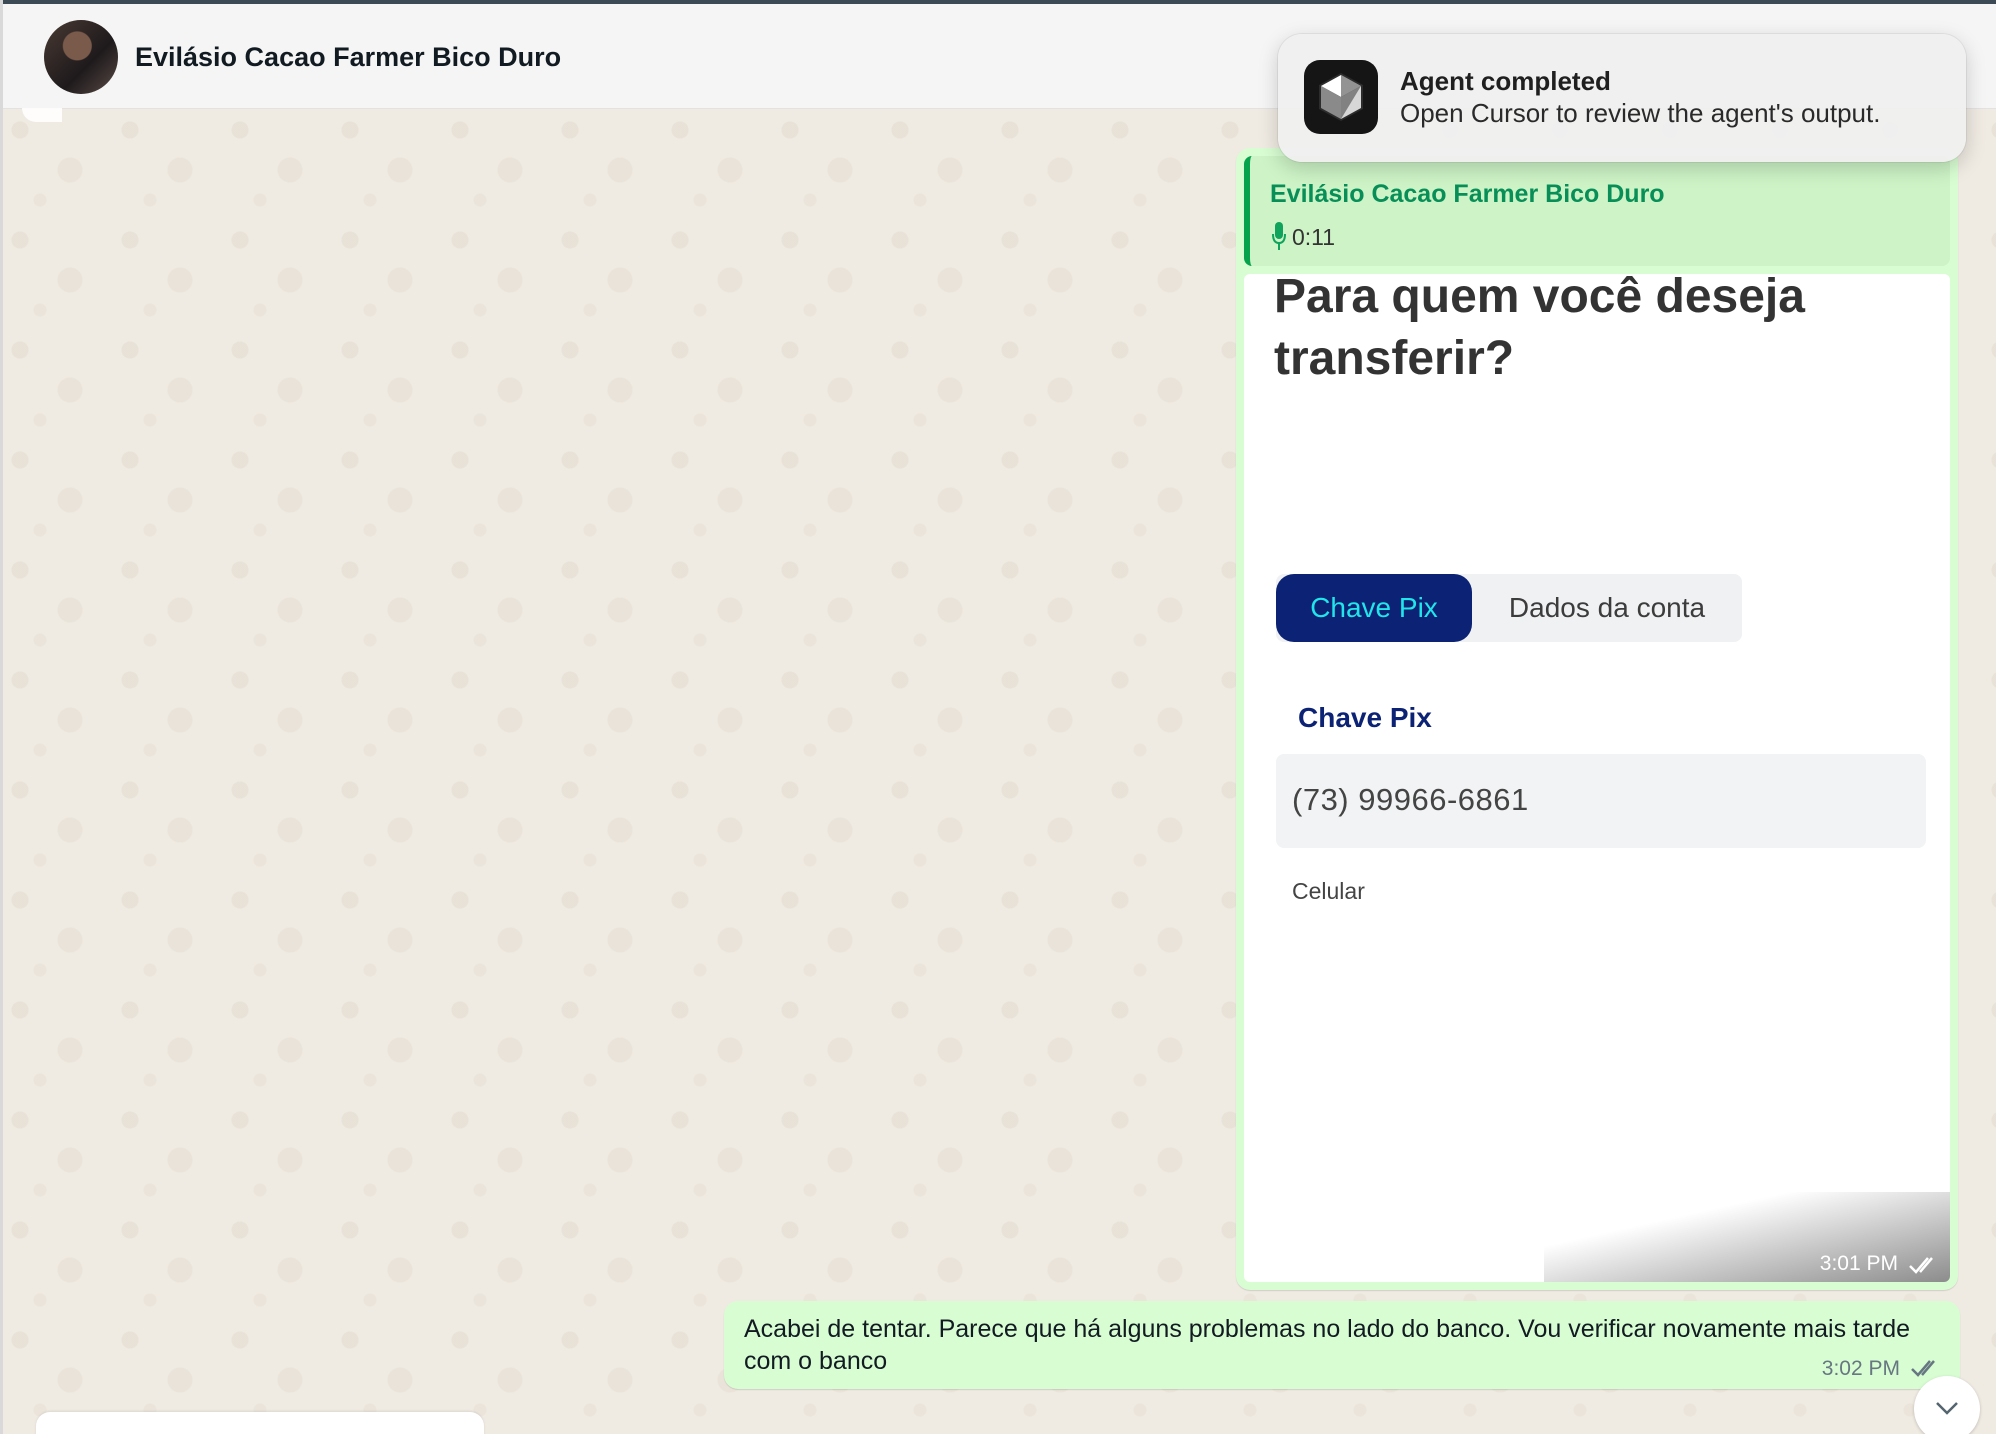  I want to click on chevron-down-icon, so click(1947, 1408).